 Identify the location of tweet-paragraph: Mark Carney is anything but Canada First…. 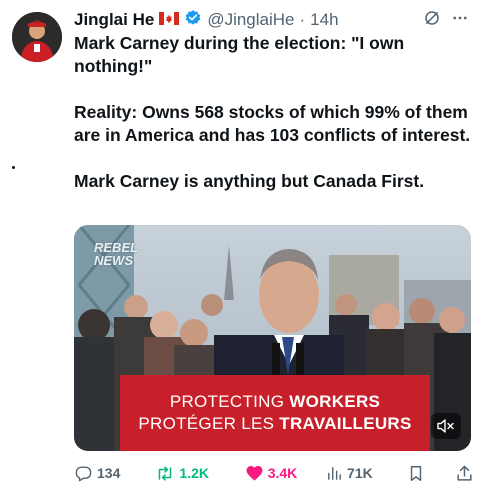
(249, 181).